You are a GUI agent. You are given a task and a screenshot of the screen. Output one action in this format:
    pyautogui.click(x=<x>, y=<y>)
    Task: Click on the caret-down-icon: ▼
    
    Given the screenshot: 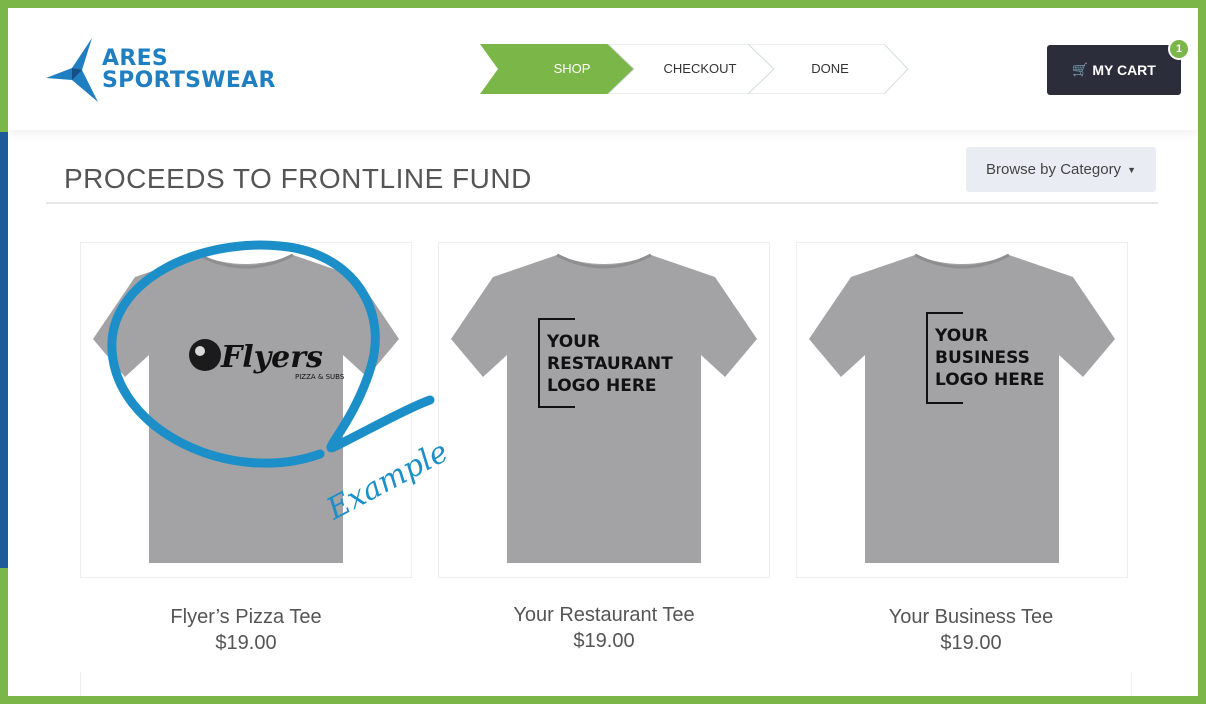 What is the action you would take?
    pyautogui.click(x=1131, y=169)
    